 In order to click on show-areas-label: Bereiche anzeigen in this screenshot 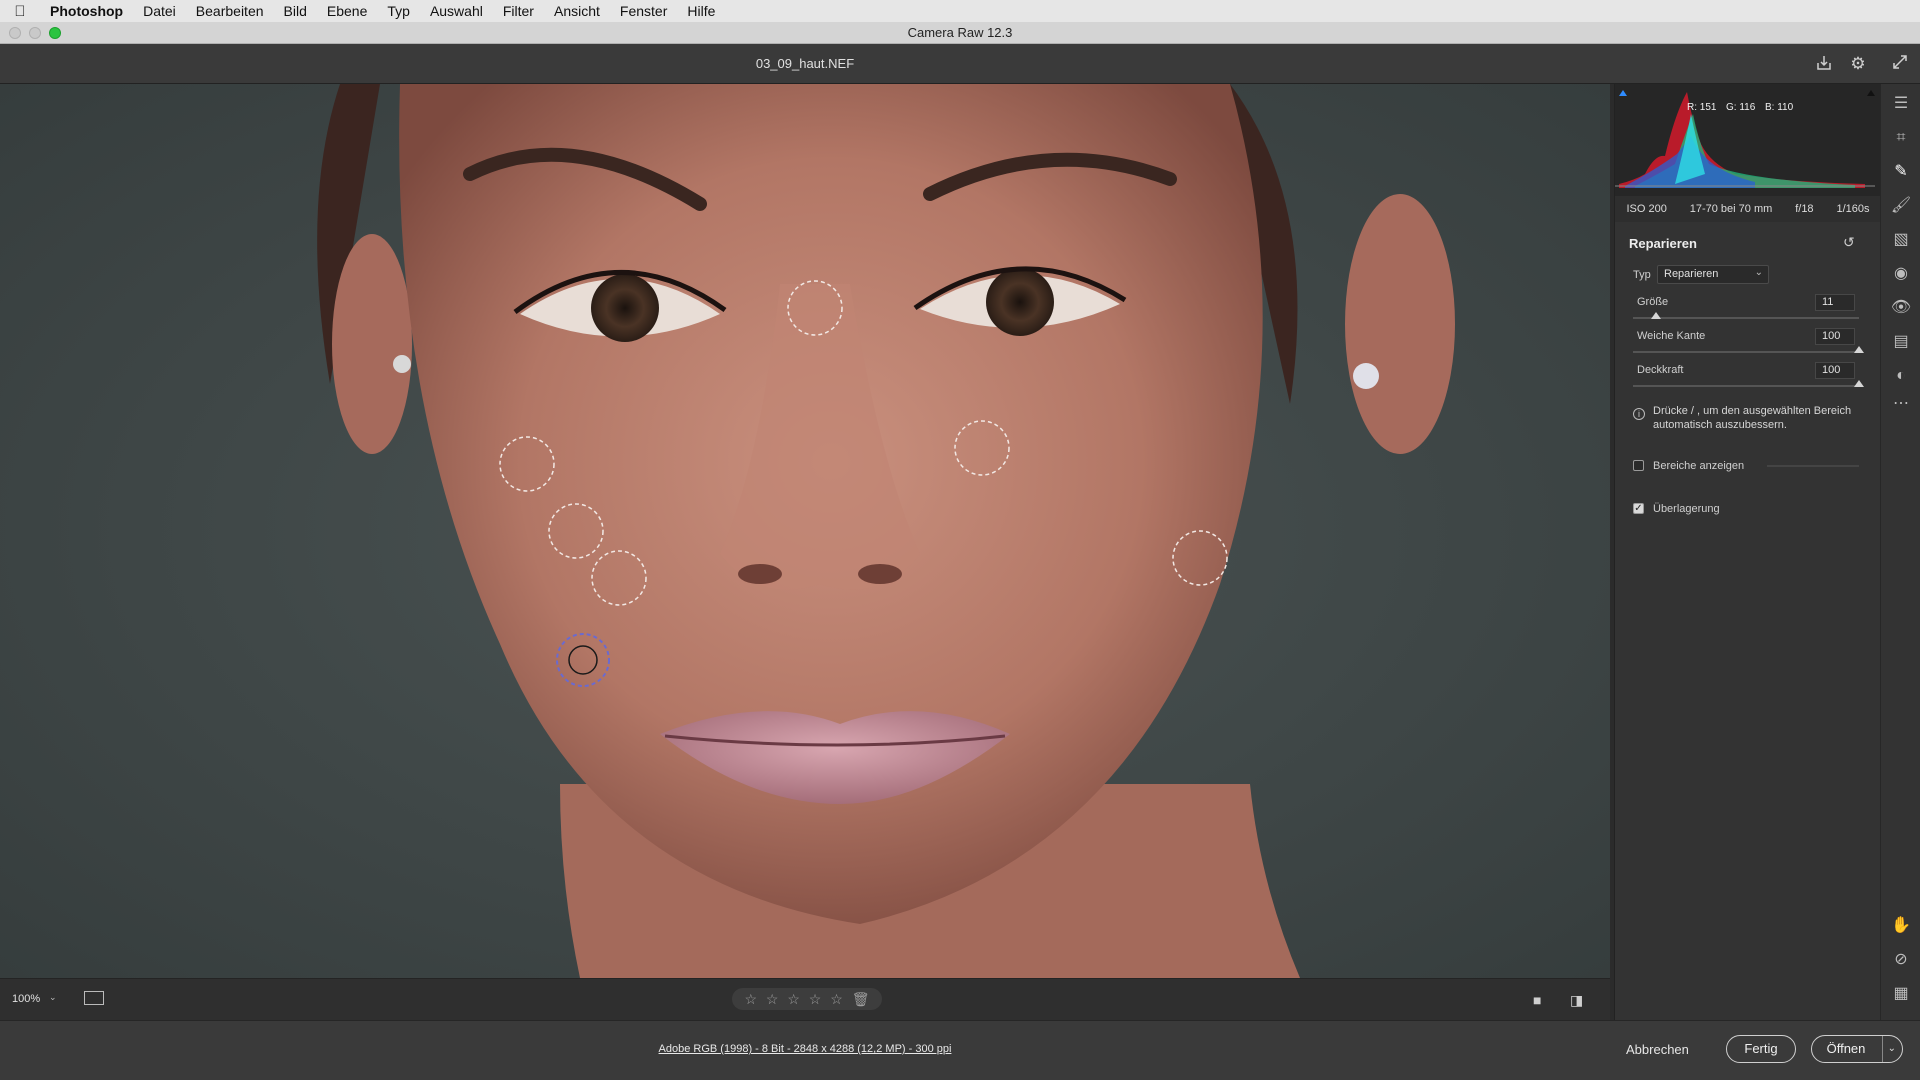, I will do `click(1699, 466)`.